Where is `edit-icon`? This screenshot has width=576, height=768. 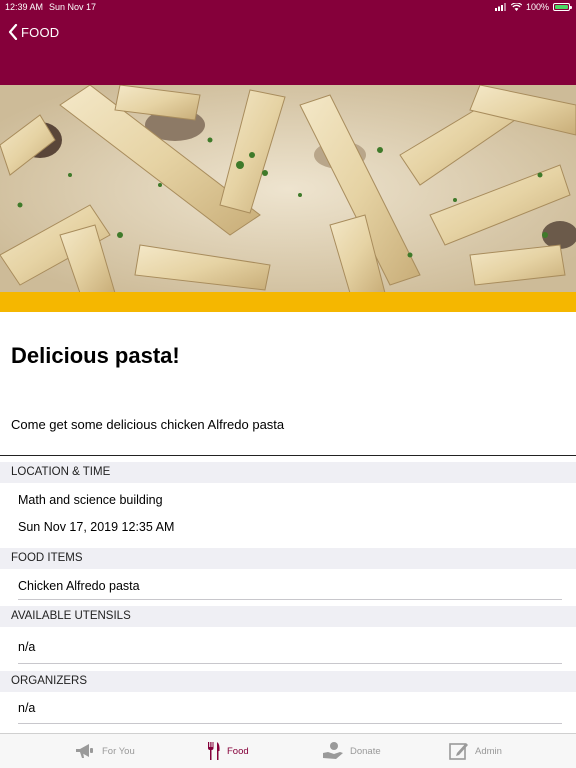
edit-icon is located at coordinates (458, 751).